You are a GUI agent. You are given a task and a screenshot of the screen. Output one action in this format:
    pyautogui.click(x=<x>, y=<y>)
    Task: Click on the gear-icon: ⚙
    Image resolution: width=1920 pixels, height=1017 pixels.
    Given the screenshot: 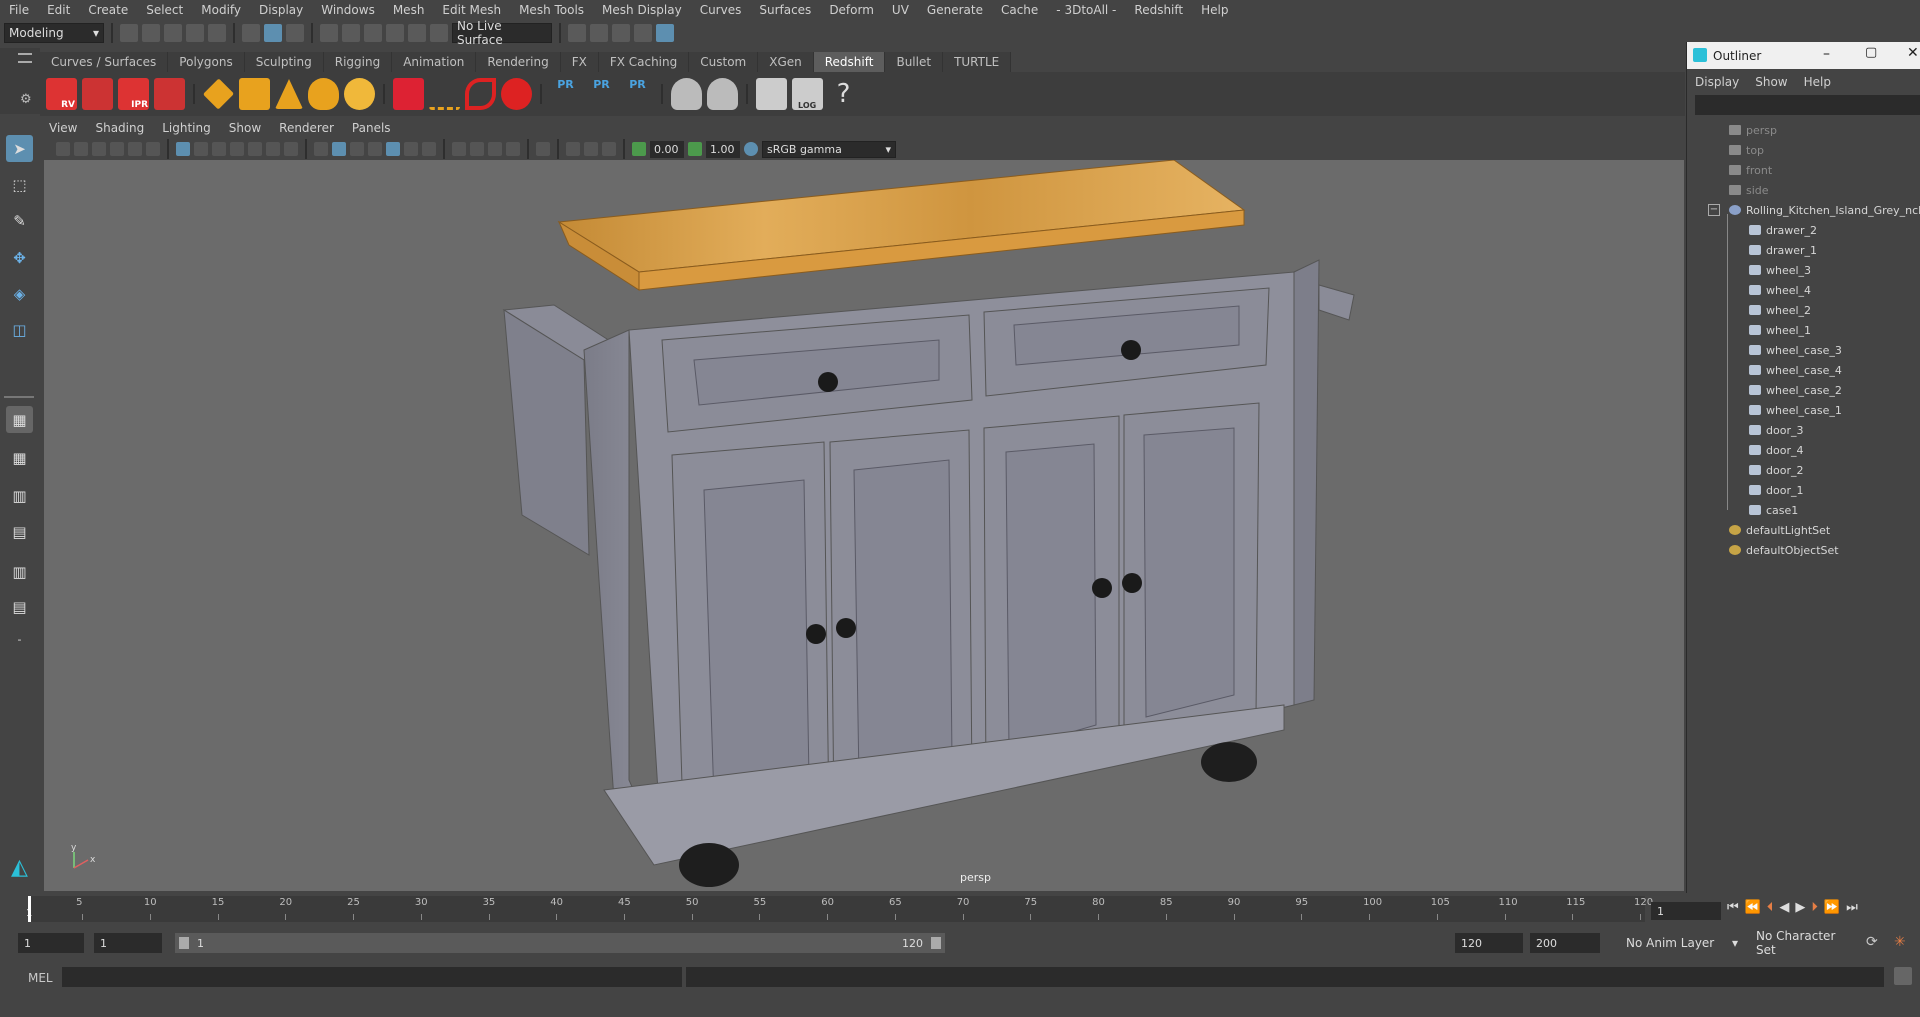 What is the action you would take?
    pyautogui.click(x=26, y=99)
    